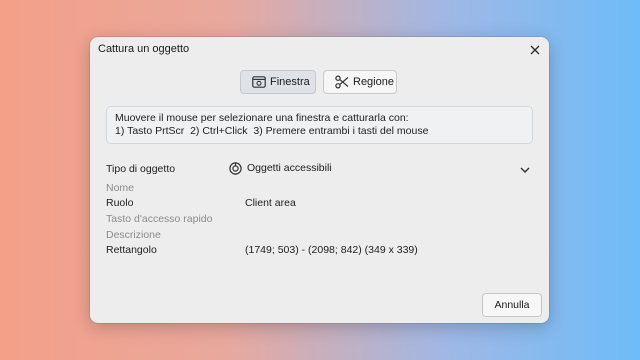  What do you see at coordinates (331, 250) in the screenshot?
I see `rectangle-value: (1749; 503) - (2098; 842) (349 x 339)` at bounding box center [331, 250].